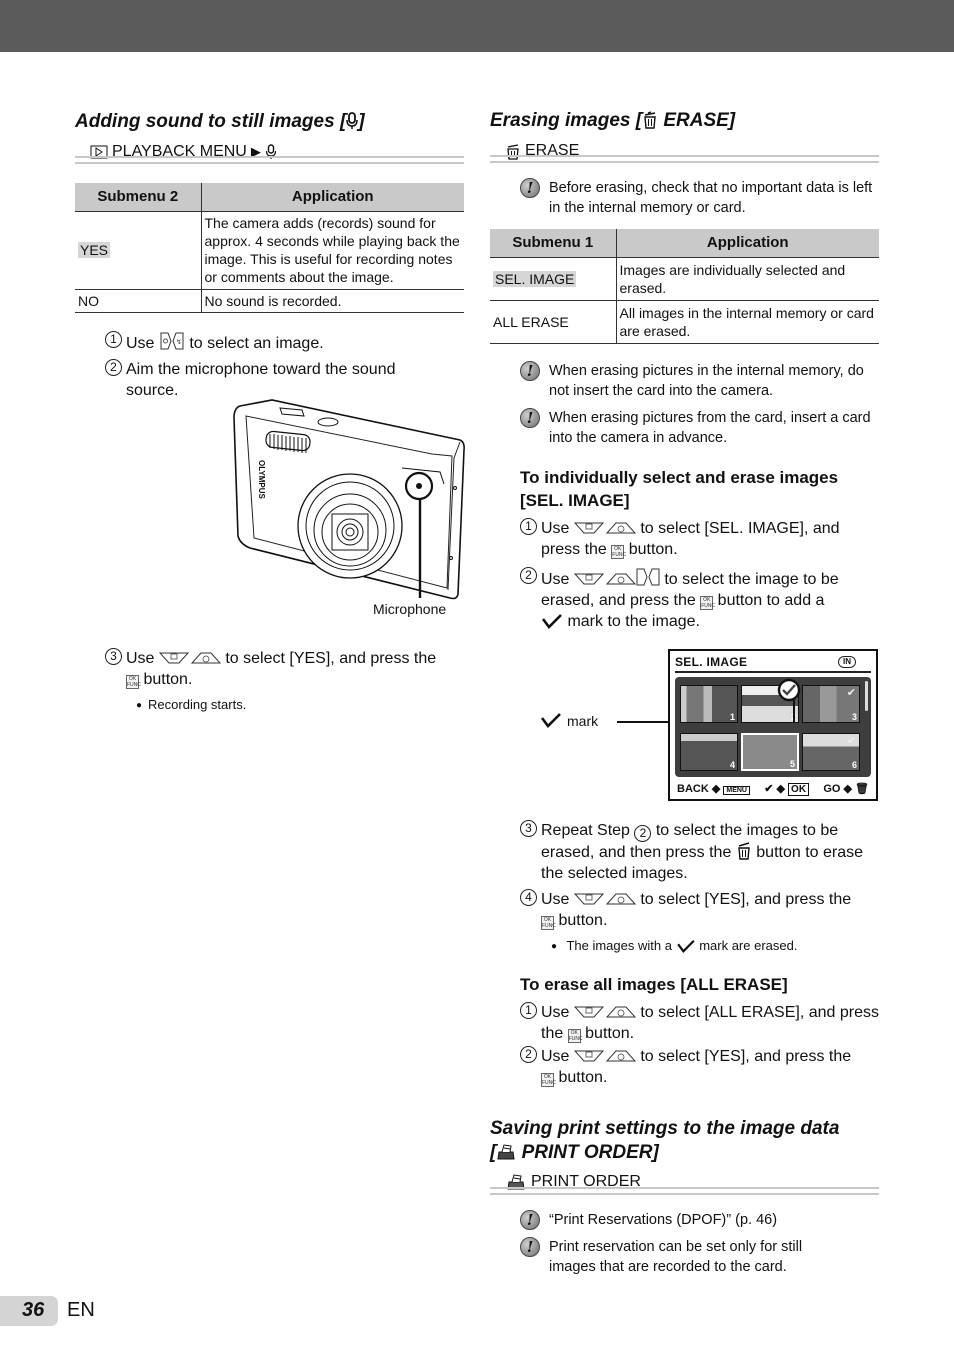 Image resolution: width=954 pixels, height=1357 pixels. Describe the element at coordinates (846, 789) in the screenshot. I see `lcd-go-hint: GO ◆ 🗑` at that location.